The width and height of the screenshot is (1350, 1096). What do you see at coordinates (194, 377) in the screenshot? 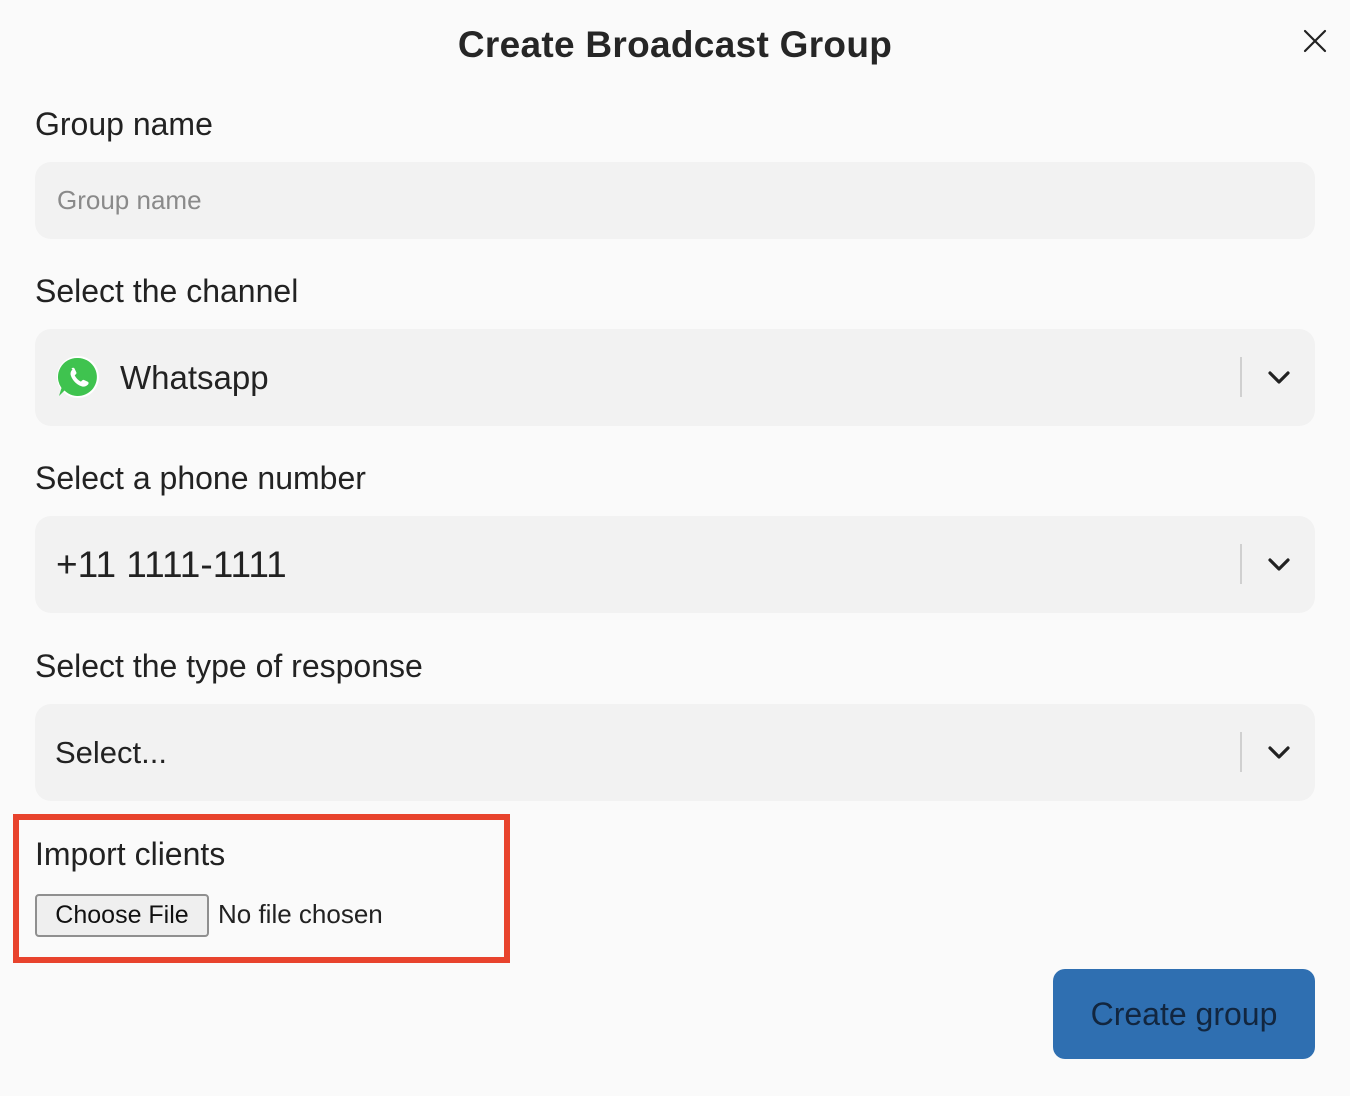
I see `channel-selected-value: Whatsapp` at bounding box center [194, 377].